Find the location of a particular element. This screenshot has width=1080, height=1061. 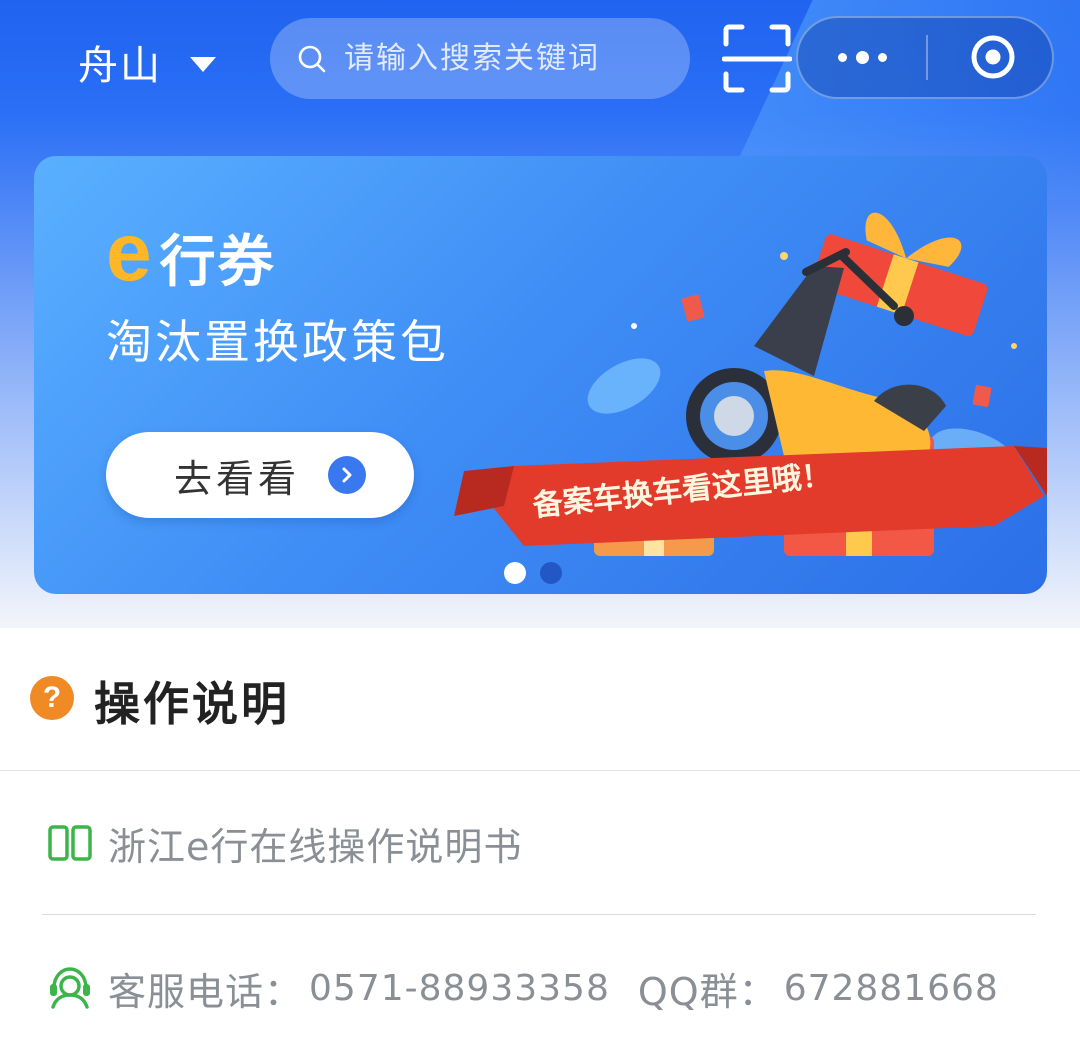

customer-service-row: 客服电话： 0571-88933358 QQ群： 672881668 is located at coordinates (539, 988).